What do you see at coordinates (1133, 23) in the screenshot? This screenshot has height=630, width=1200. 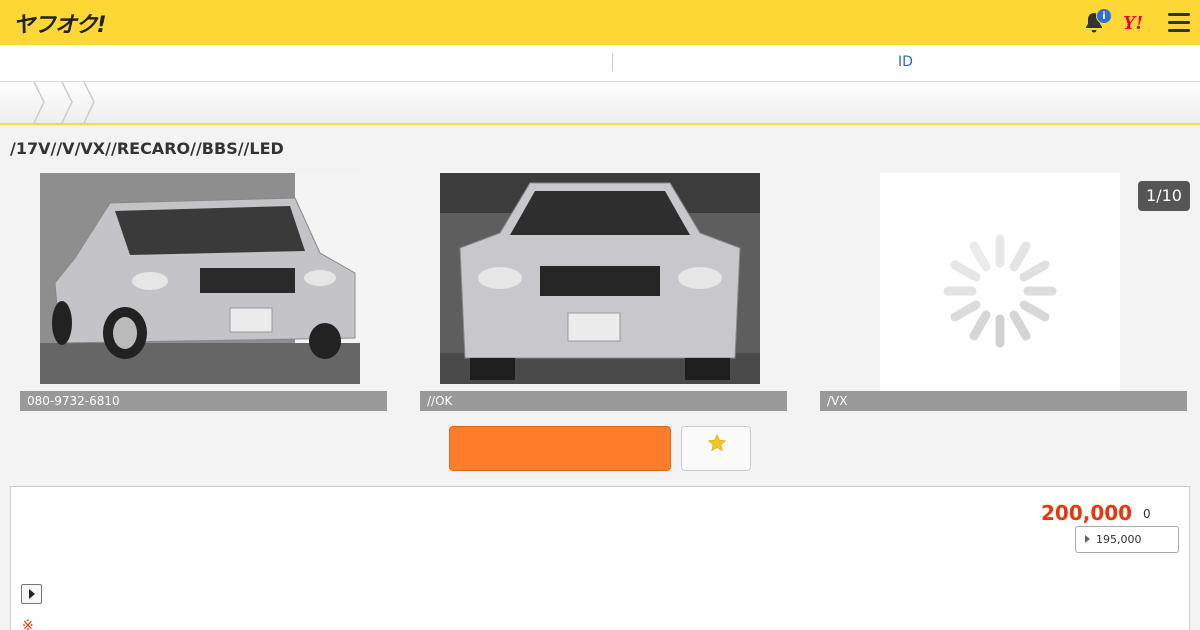 I see `yahoo-icon: Y!` at bounding box center [1133, 23].